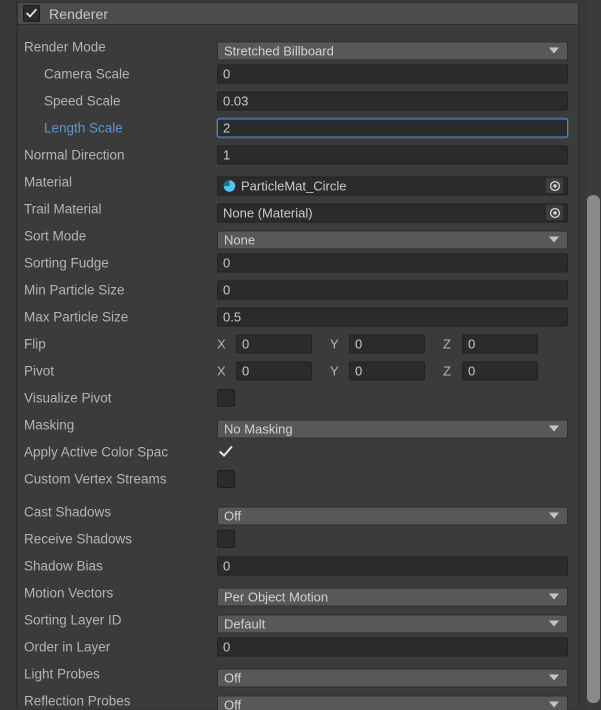 The image size is (601, 710). Describe the element at coordinates (74, 155) in the screenshot. I see `property-label: Normal Direction` at that location.